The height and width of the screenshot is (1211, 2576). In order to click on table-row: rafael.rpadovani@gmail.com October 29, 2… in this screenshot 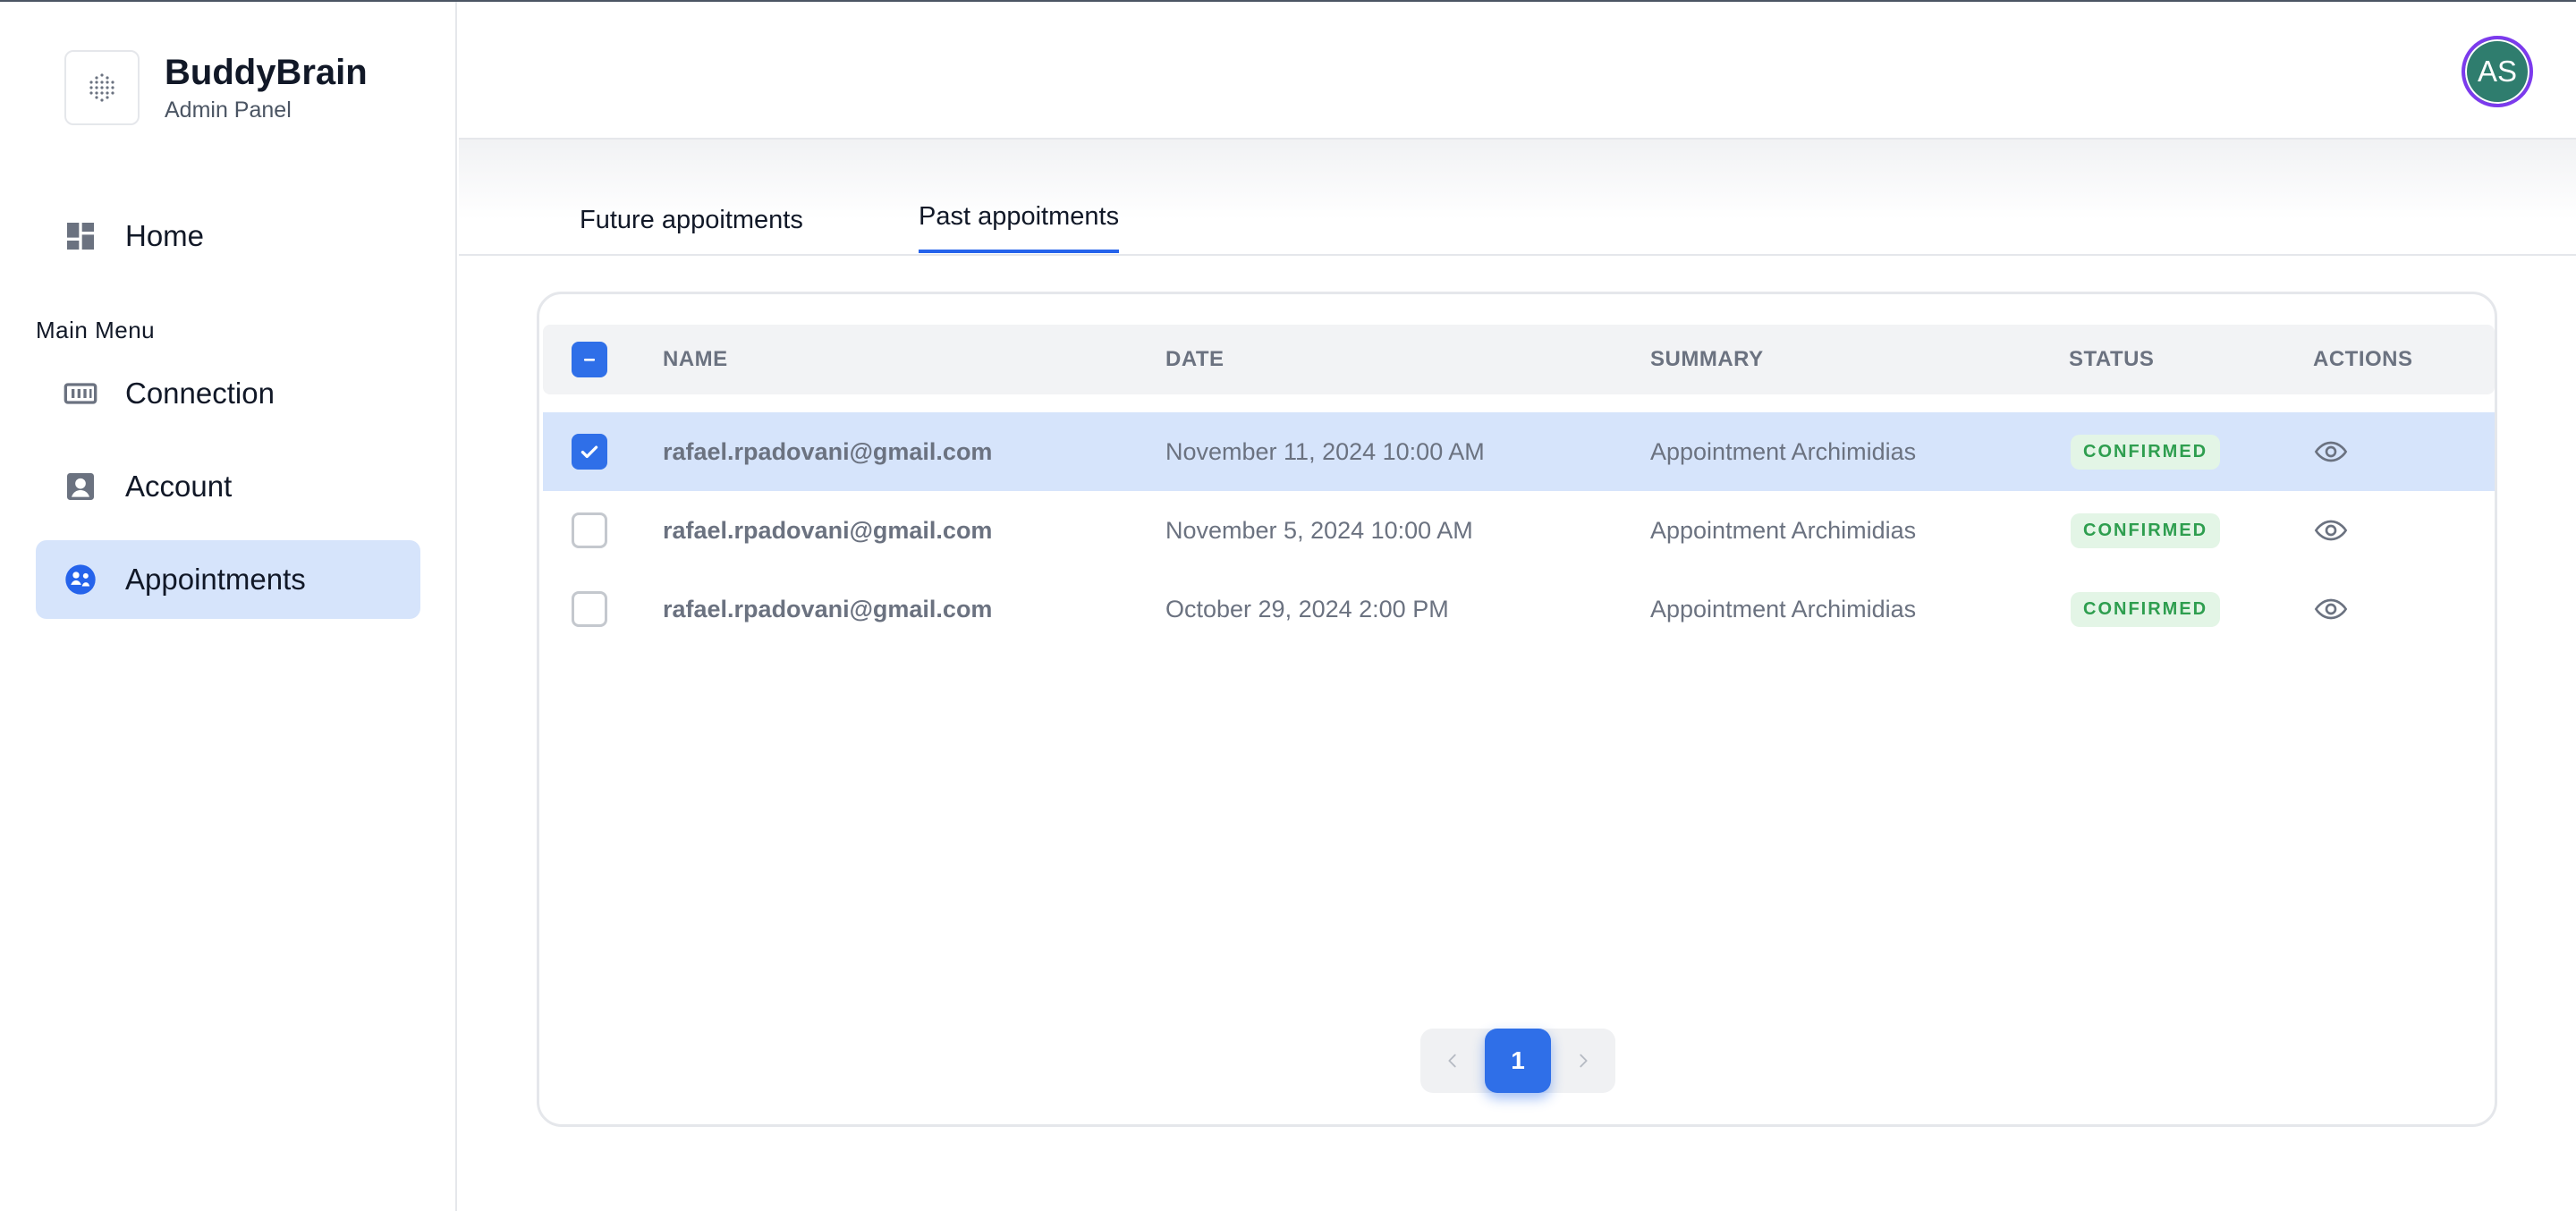, I will do `click(1519, 609)`.